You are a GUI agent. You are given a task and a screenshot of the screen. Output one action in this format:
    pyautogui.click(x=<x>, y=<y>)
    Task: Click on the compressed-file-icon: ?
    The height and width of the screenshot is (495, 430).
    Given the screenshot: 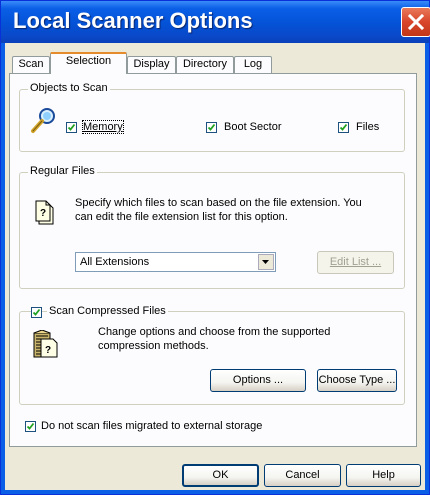 What is the action you would take?
    pyautogui.click(x=45, y=344)
    